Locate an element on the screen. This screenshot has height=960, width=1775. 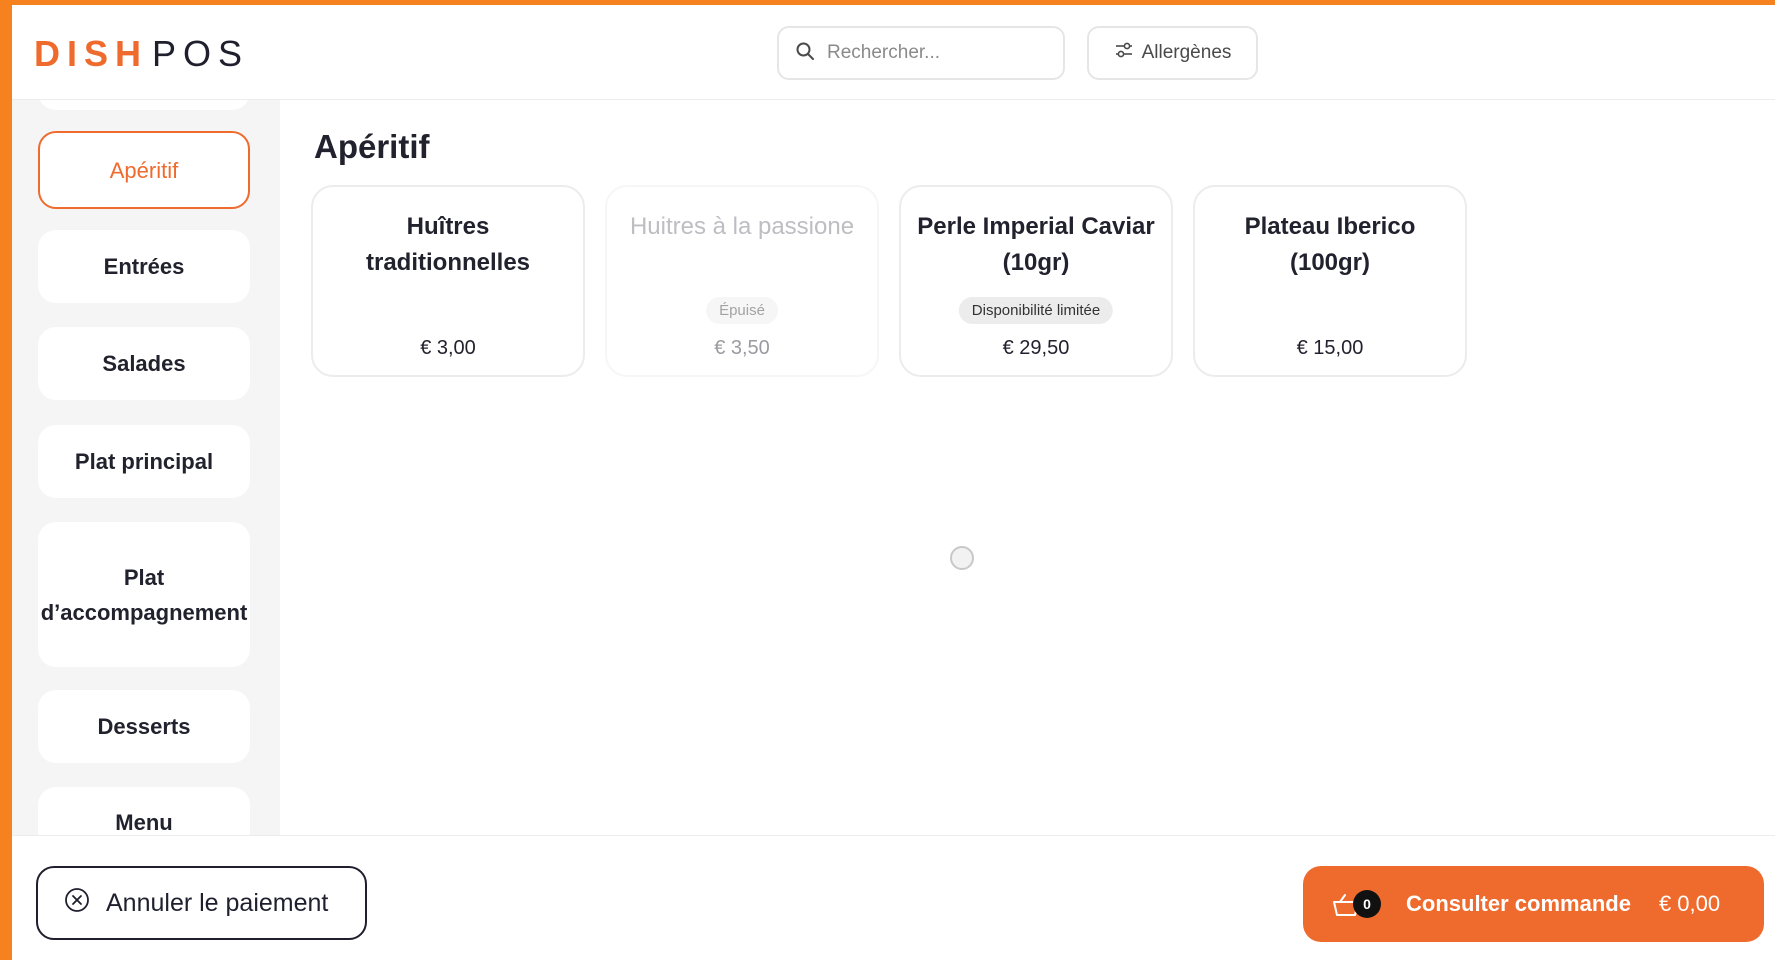
allergens-filter-button: Allergènes is located at coordinates (1172, 53).